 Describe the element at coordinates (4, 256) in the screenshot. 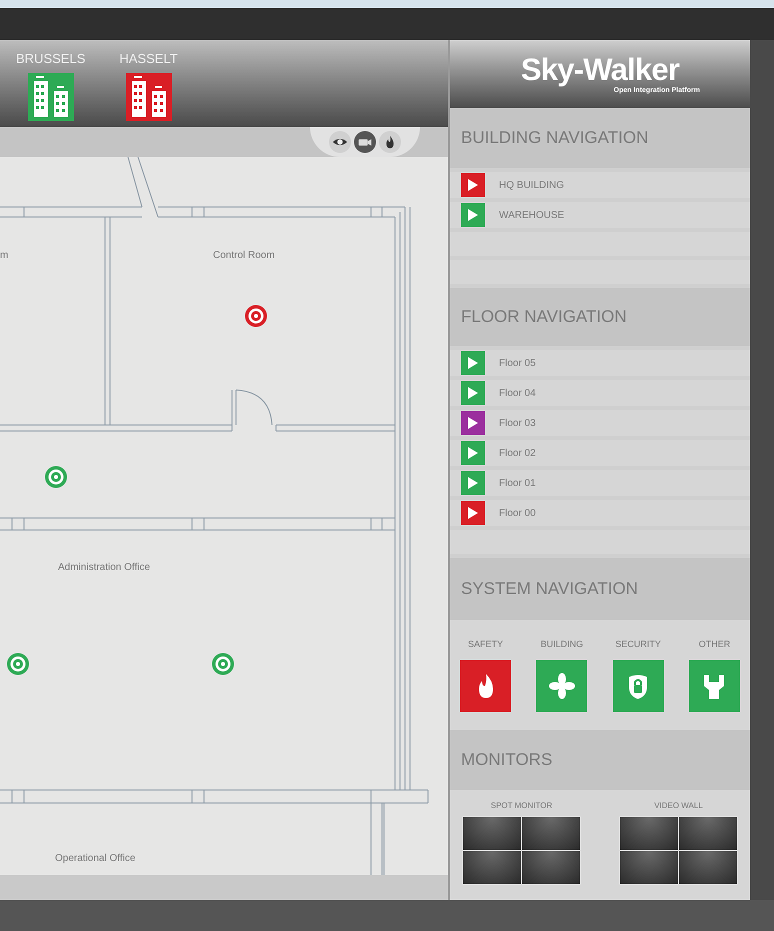

I see `room-label: m` at that location.